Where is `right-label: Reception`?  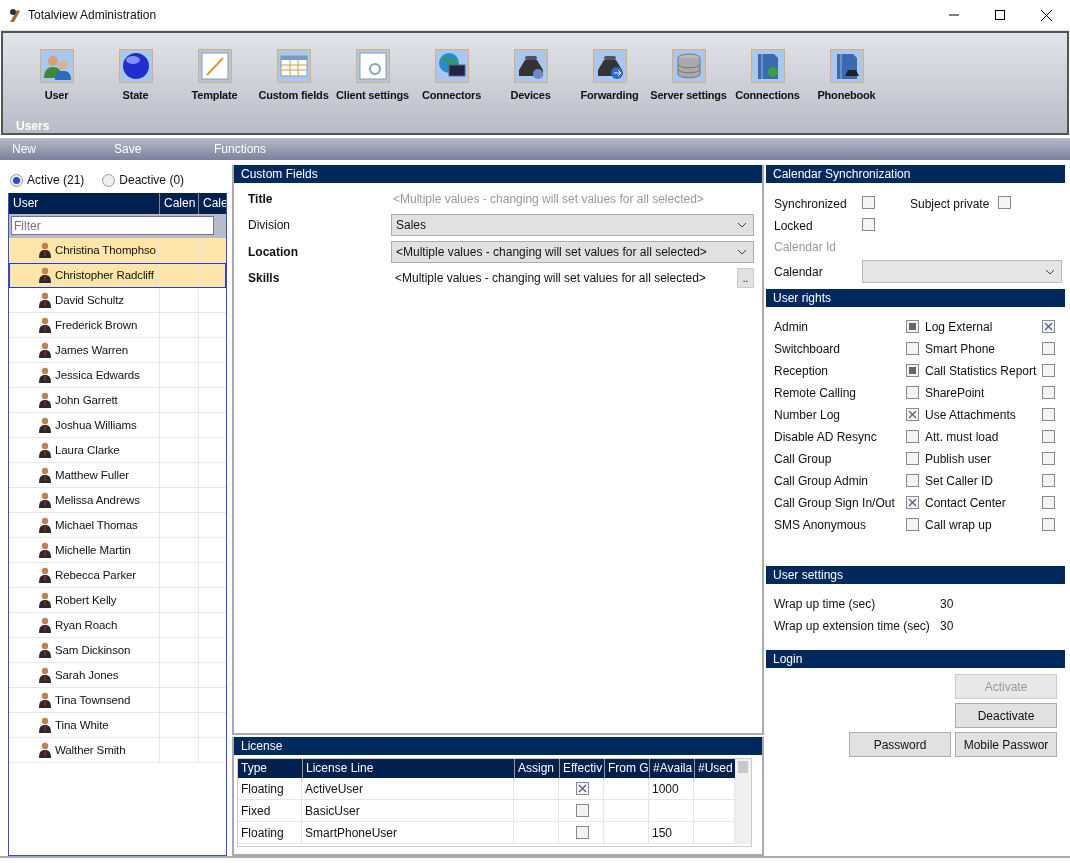
right-label: Reception is located at coordinates (802, 370).